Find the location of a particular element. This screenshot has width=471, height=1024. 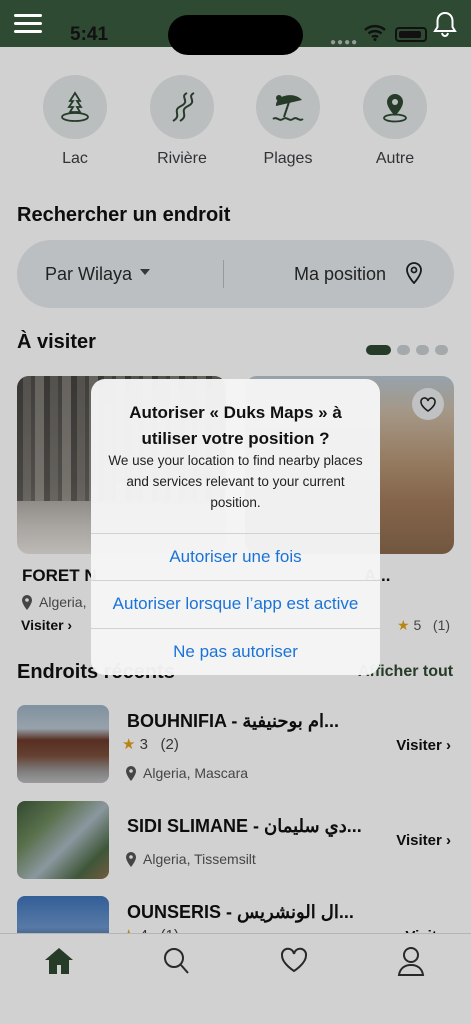

battery-icon is located at coordinates (411, 34).